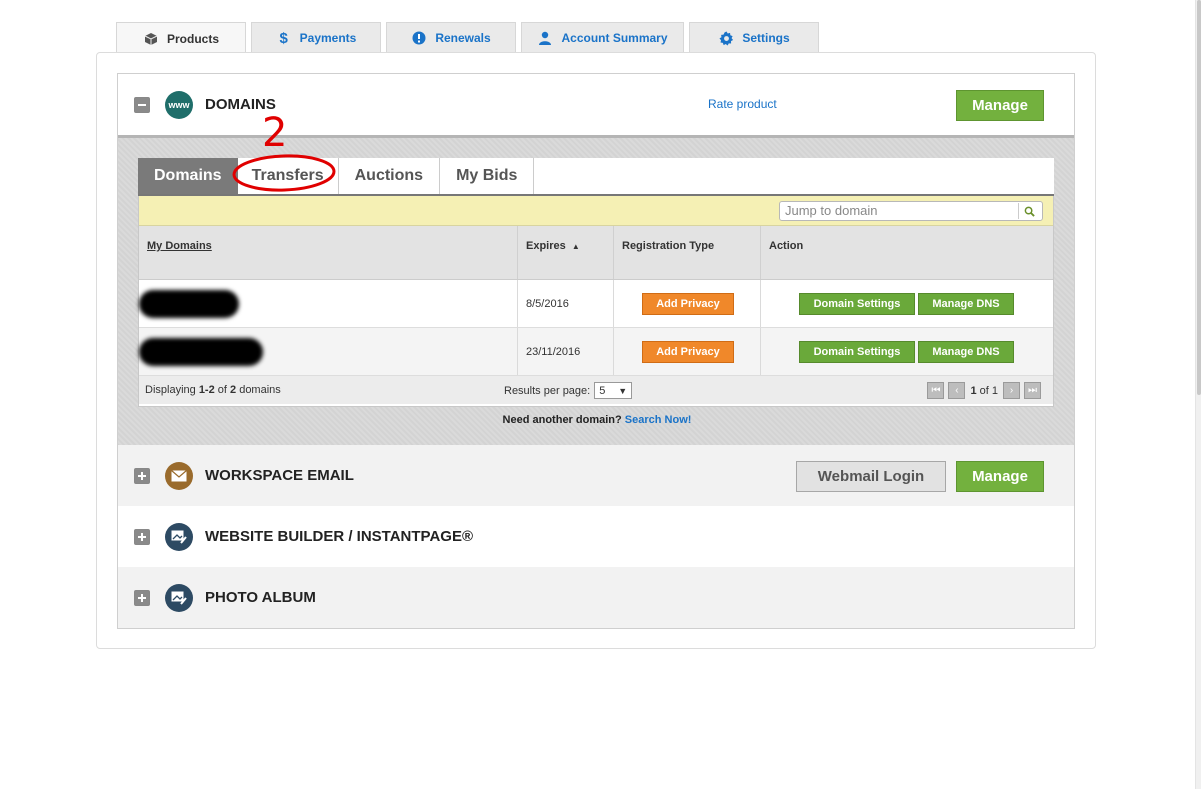  Describe the element at coordinates (1000, 476) in the screenshot. I see `email-manage-button: Manage` at that location.